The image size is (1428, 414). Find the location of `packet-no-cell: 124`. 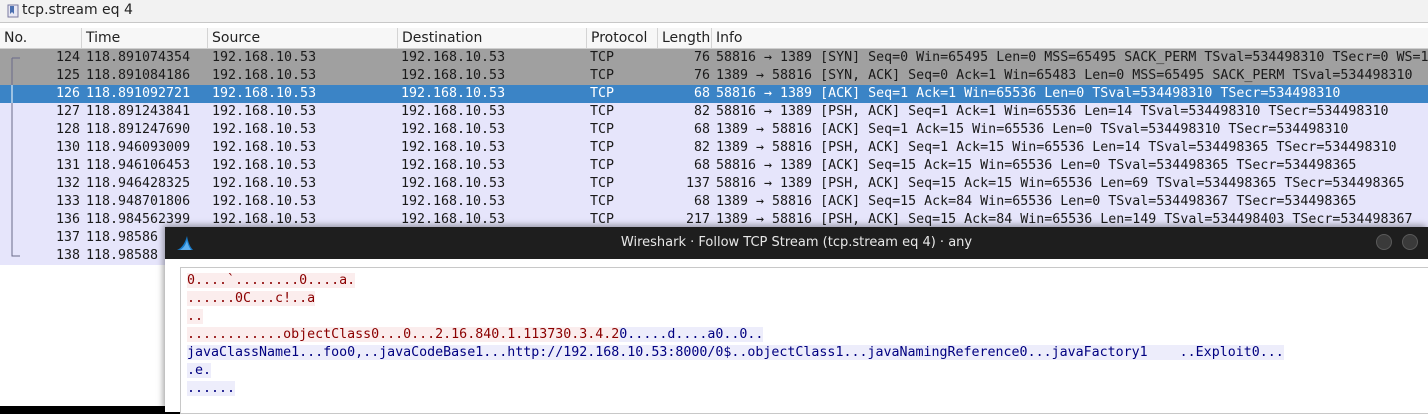

packet-no-cell: 124 is located at coordinates (67, 57).